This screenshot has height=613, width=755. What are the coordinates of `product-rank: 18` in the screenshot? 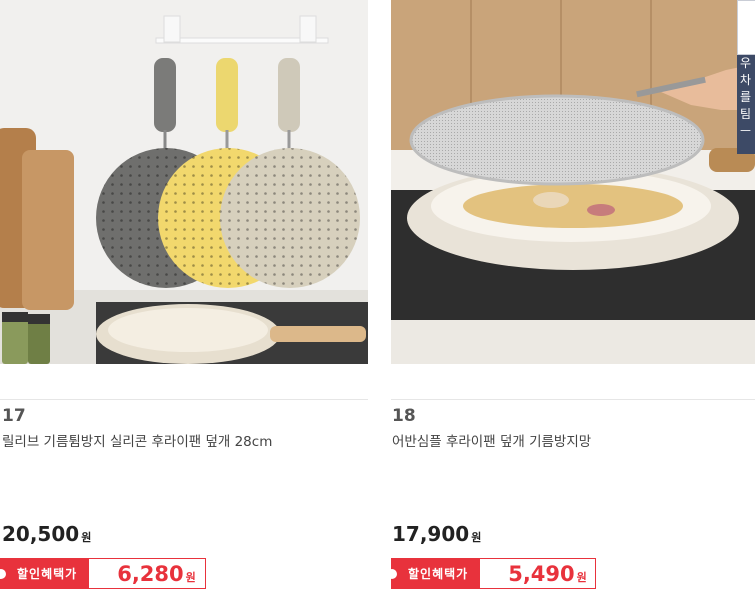 It's located at (404, 416).